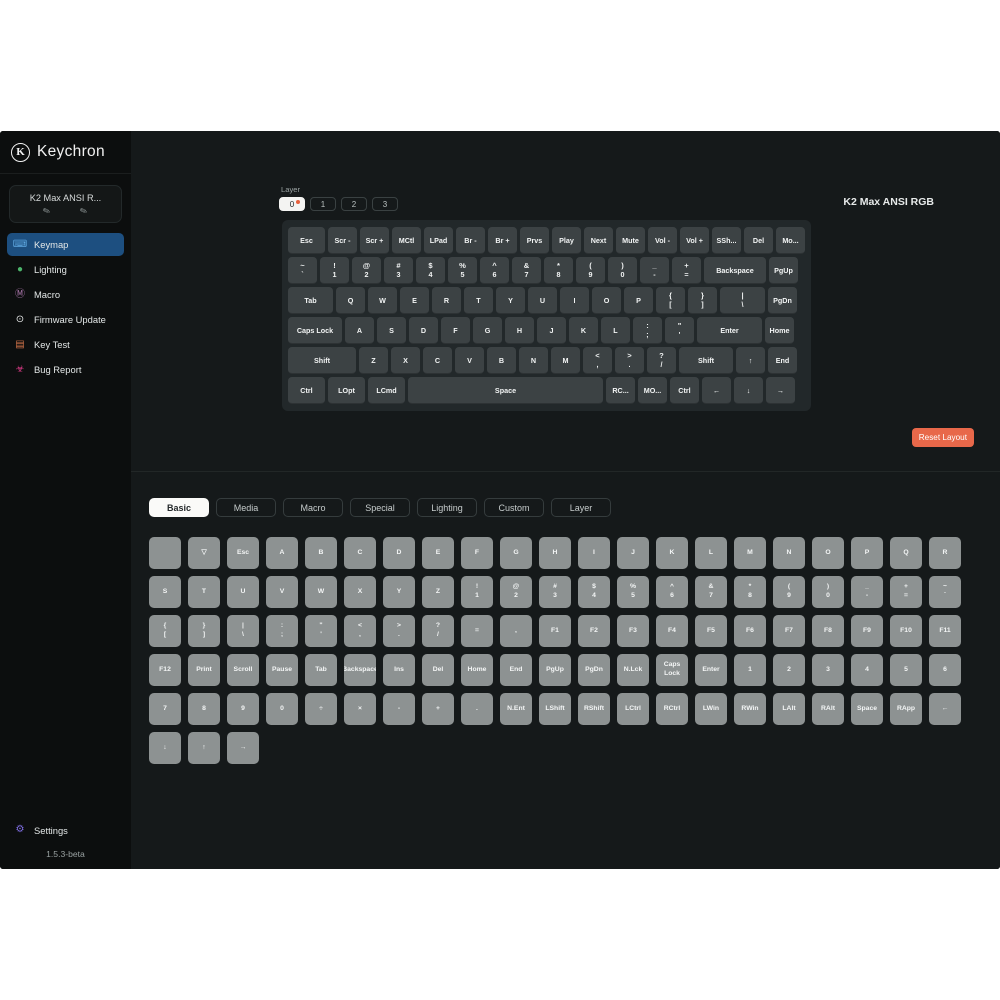 The width and height of the screenshot is (1000, 1000). What do you see at coordinates (906, 670) in the screenshot?
I see `picker-key-5: 5` at bounding box center [906, 670].